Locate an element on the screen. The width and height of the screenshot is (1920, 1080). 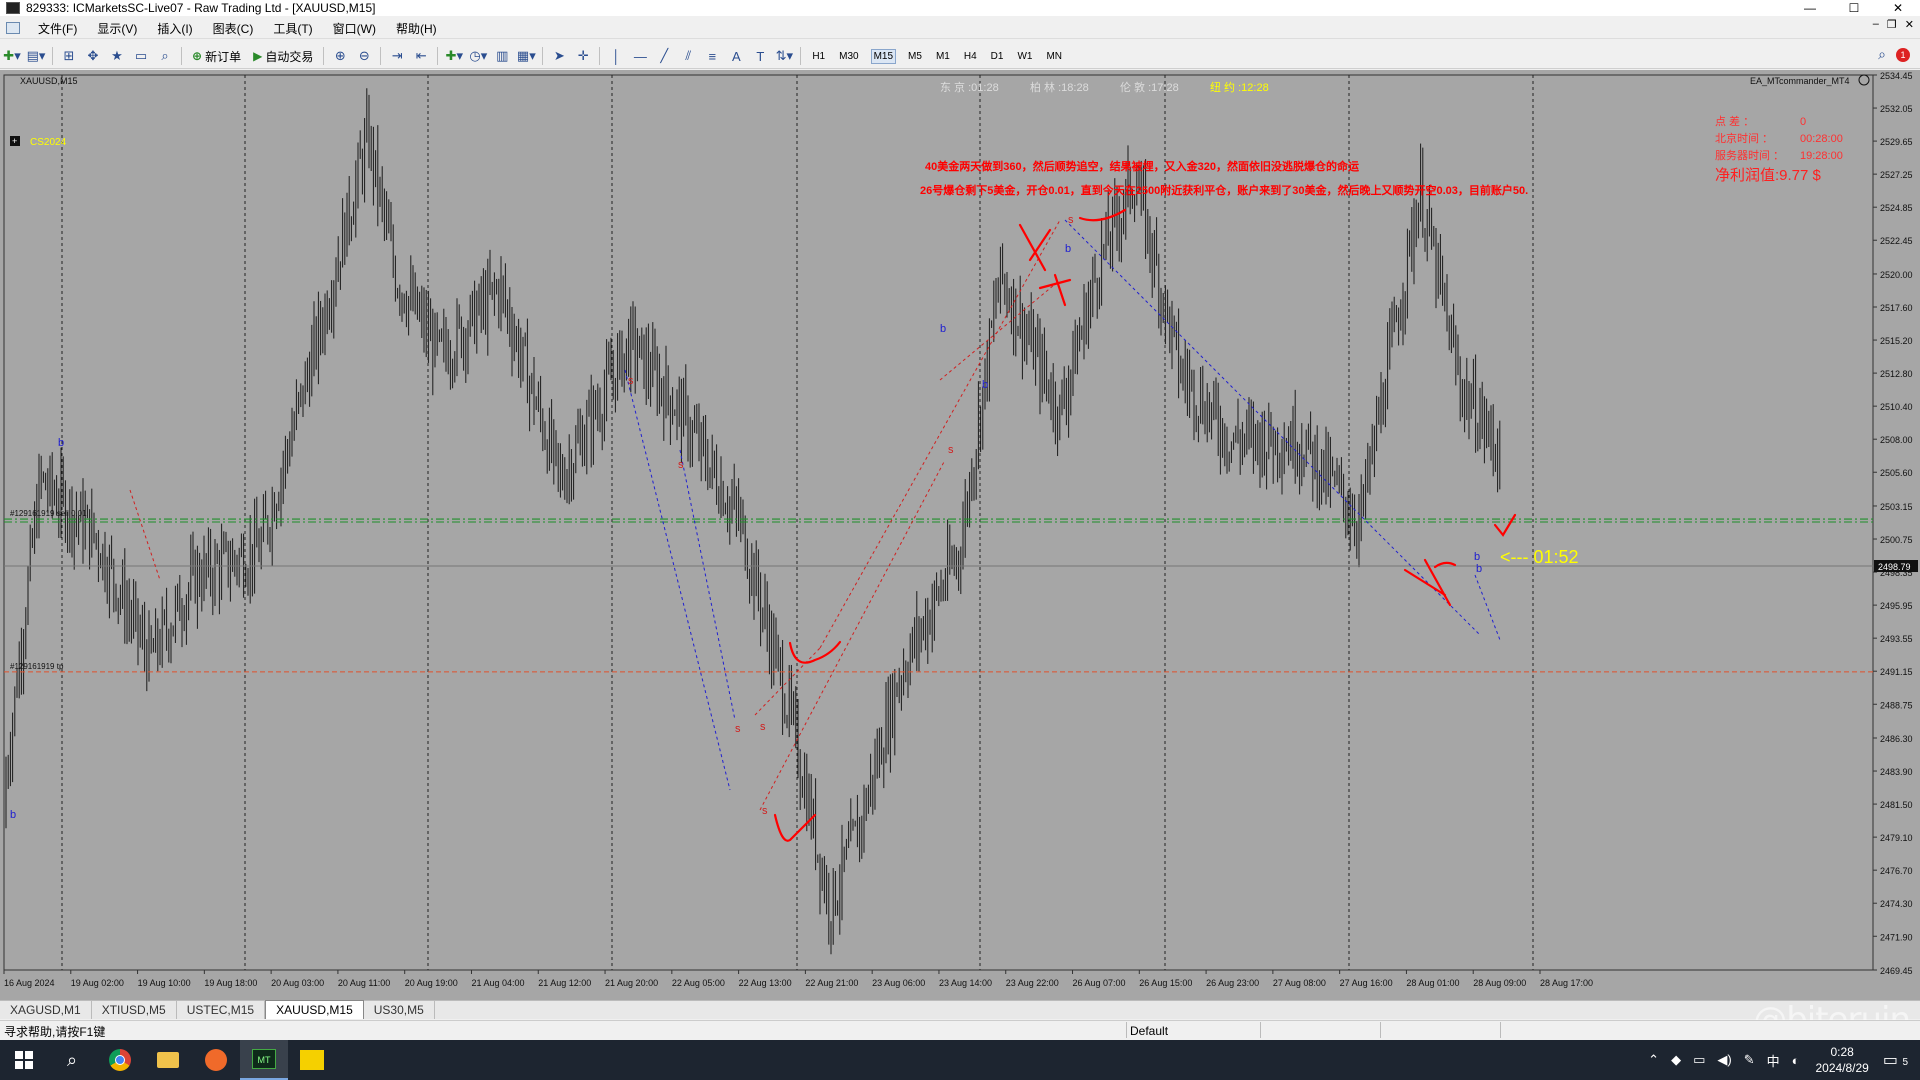
taskbar-app is located at coordinates (216, 1060).